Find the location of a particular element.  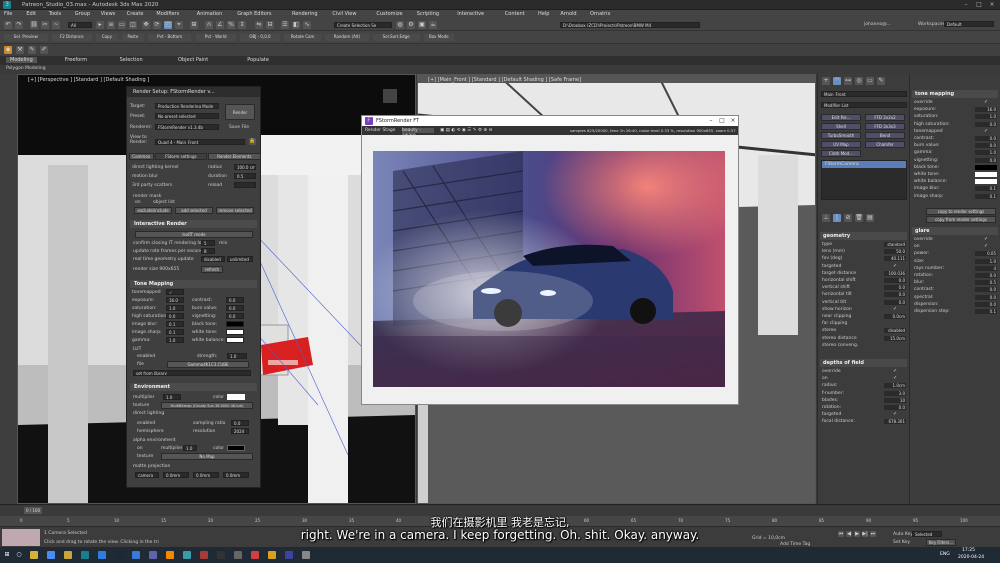

m-icon is located at coordinates (272, 555).